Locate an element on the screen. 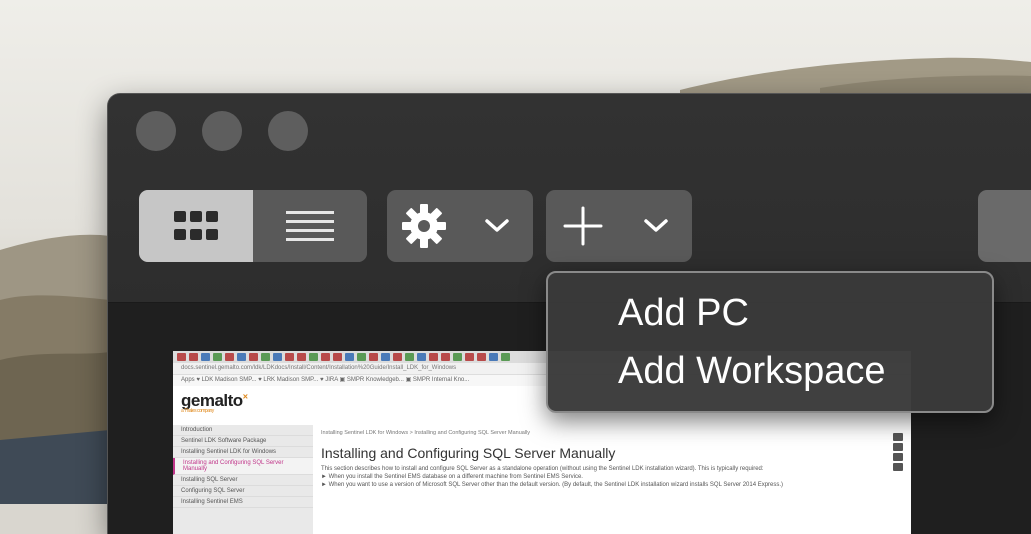  list-view-button is located at coordinates (310, 226).